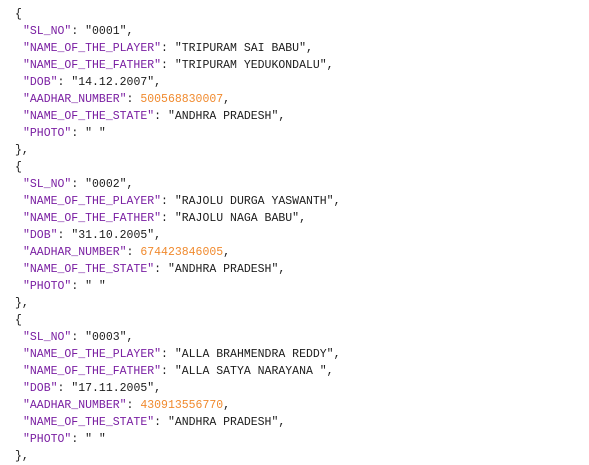 This screenshot has height=465, width=589. I want to click on json-string-value: "0001", so click(106, 31).